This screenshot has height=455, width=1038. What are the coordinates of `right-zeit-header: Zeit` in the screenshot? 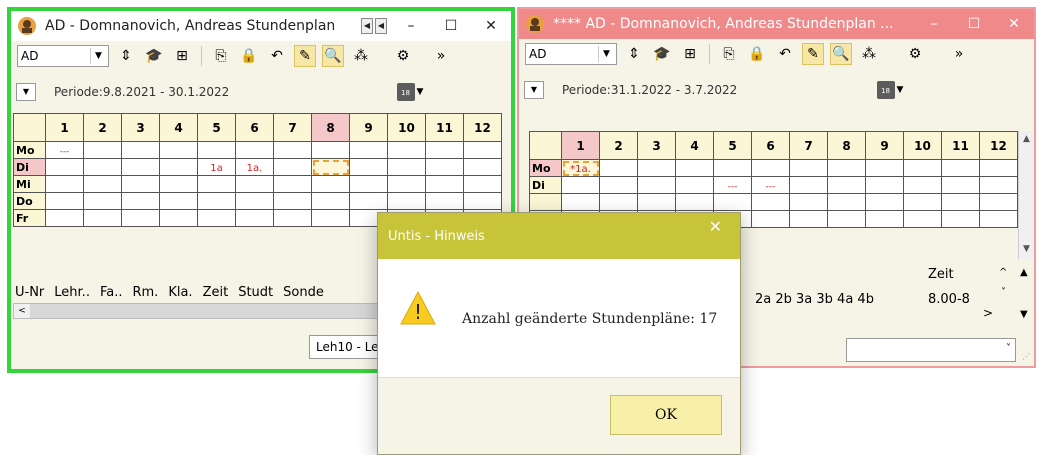 It's located at (941, 274).